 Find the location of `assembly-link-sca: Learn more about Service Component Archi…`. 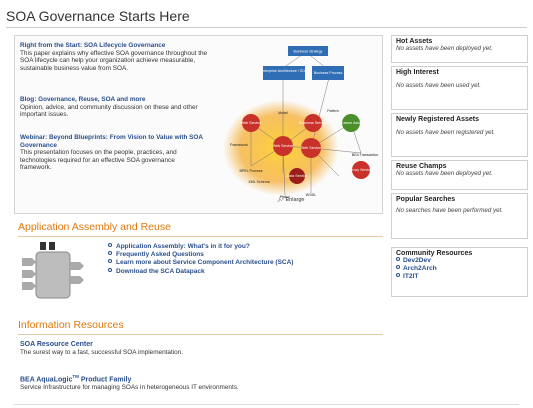

assembly-link-sca: Learn more about Service Component Archi… is located at coordinates (200, 263).